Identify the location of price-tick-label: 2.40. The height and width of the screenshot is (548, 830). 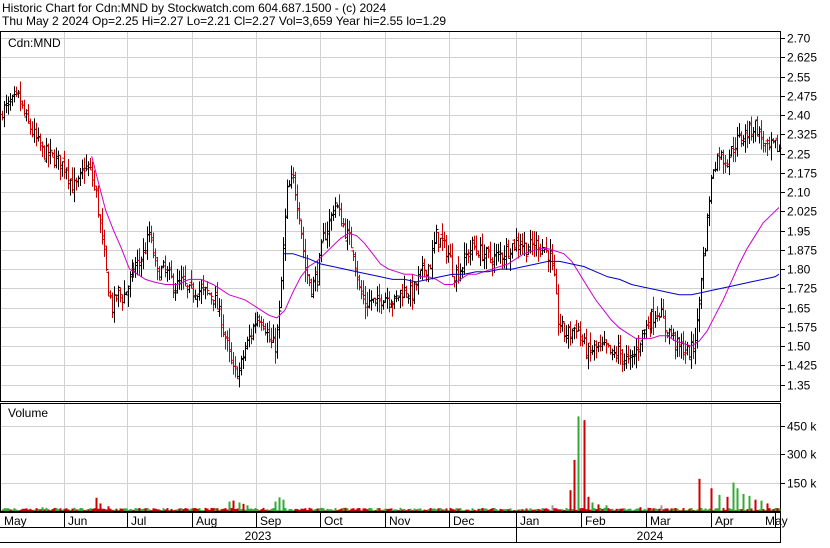
(799, 116).